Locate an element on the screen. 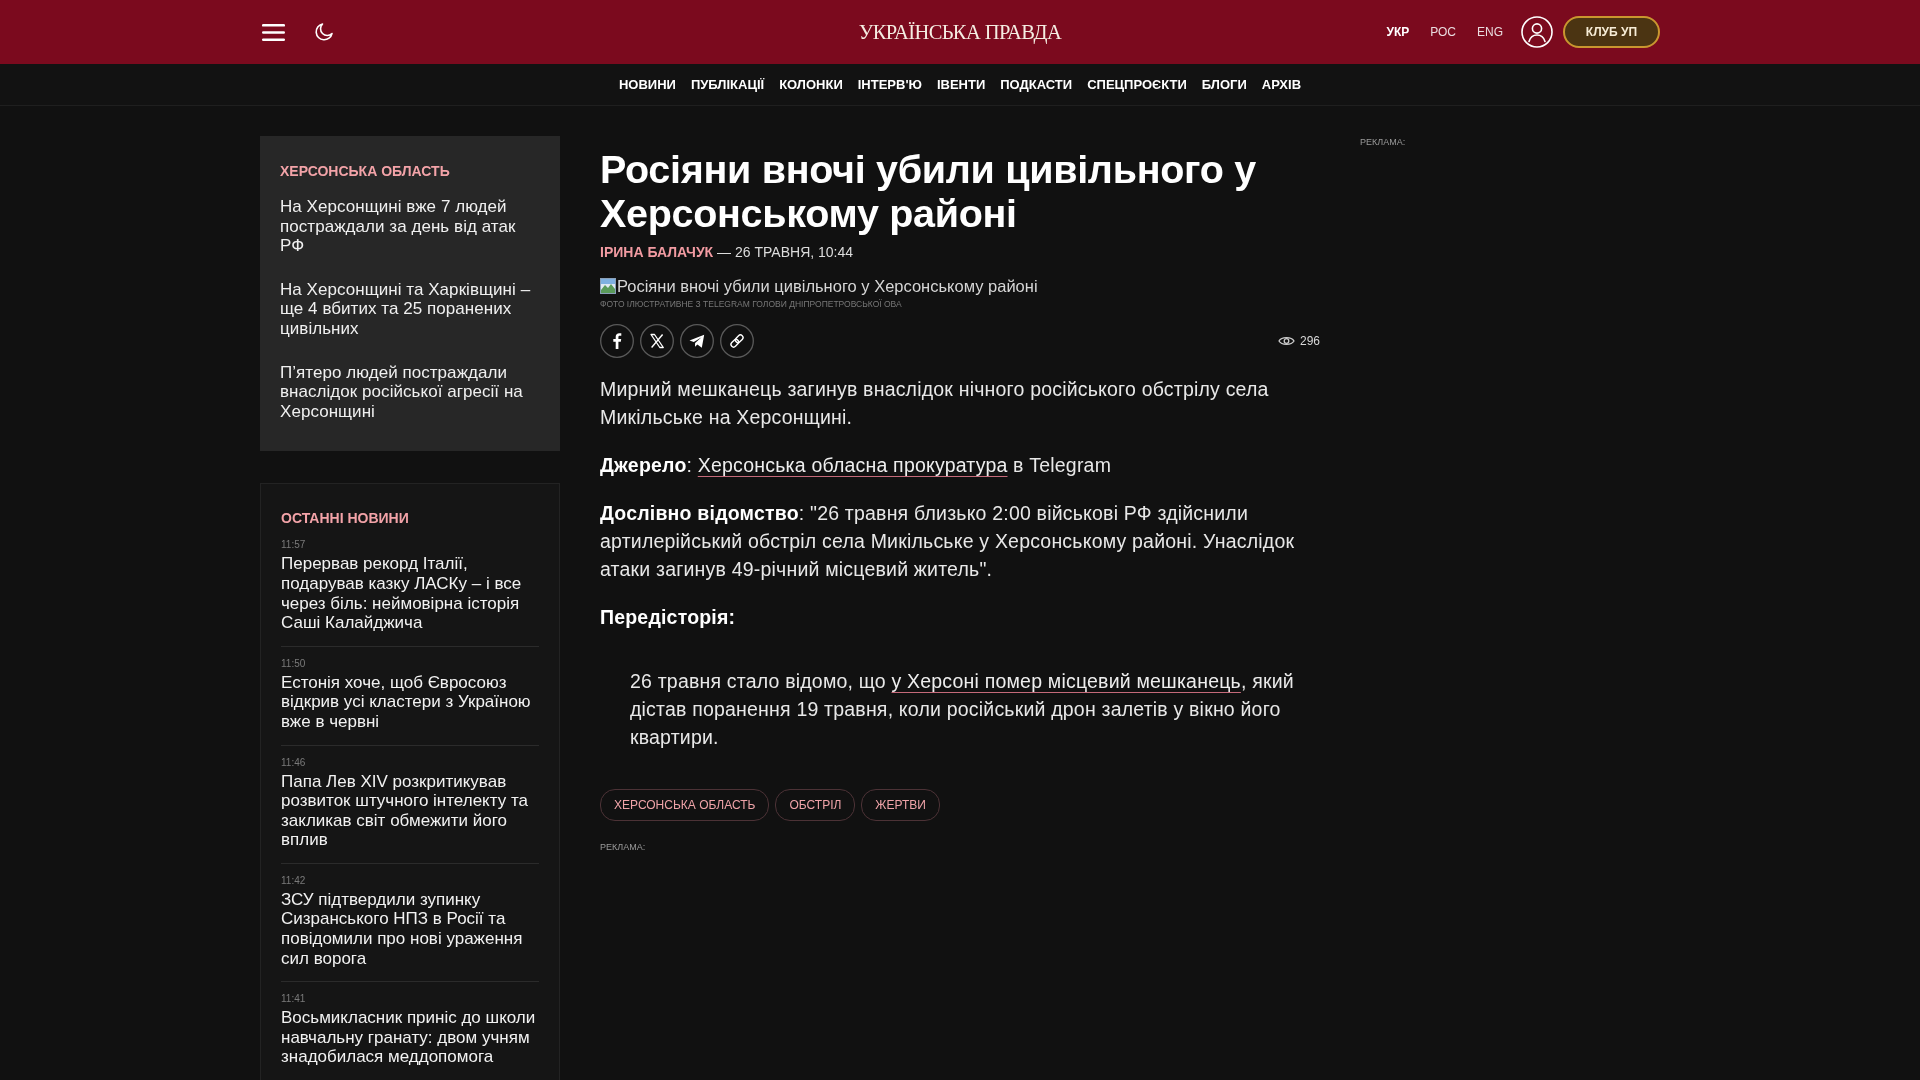 This screenshot has height=1080, width=1920. tag-link: ОБСТРІЛ is located at coordinates (815, 805).